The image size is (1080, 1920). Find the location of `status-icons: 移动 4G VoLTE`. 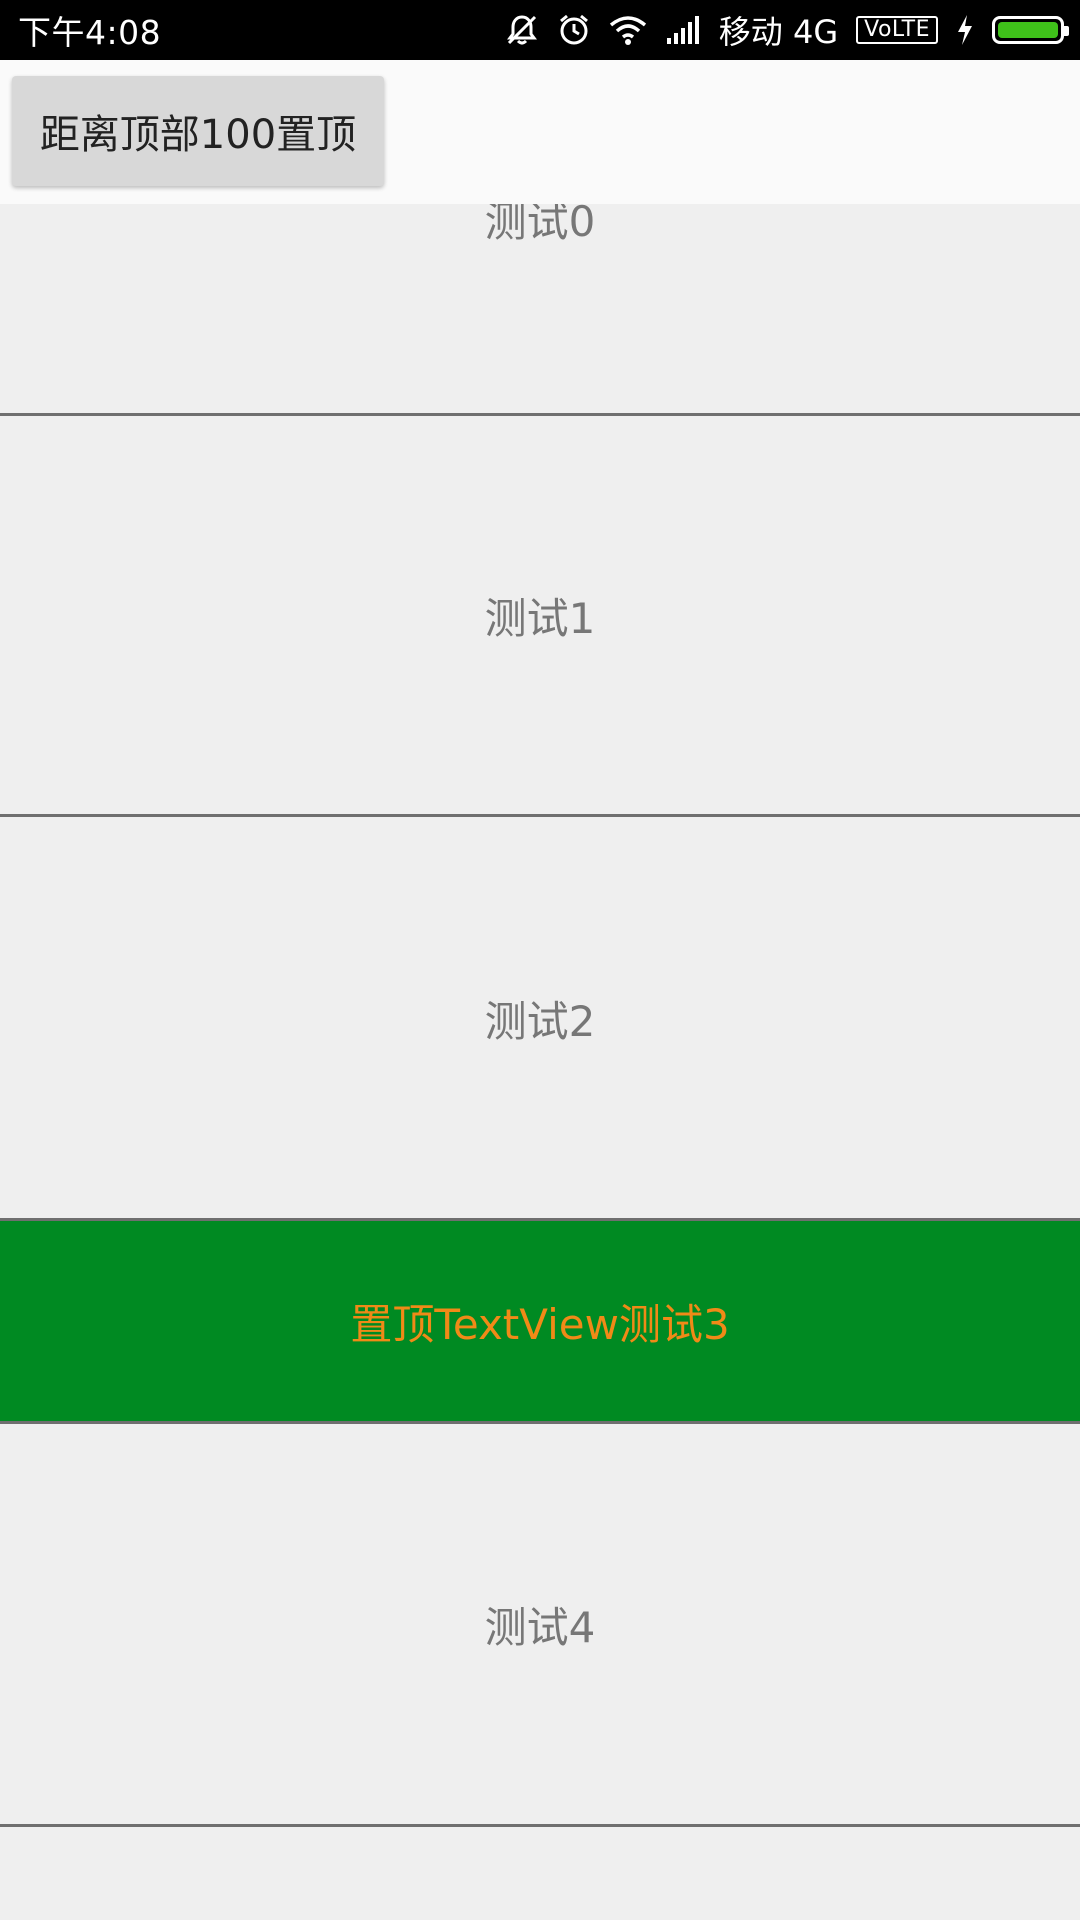

status-icons: 移动 4G VoLTE is located at coordinates (787, 30).